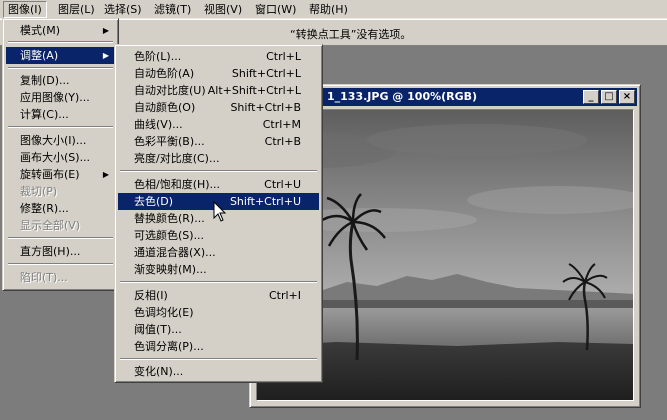 The image size is (667, 420). Describe the element at coordinates (25, 9) in the screenshot. I see `menu-image: 图像(I)` at that location.